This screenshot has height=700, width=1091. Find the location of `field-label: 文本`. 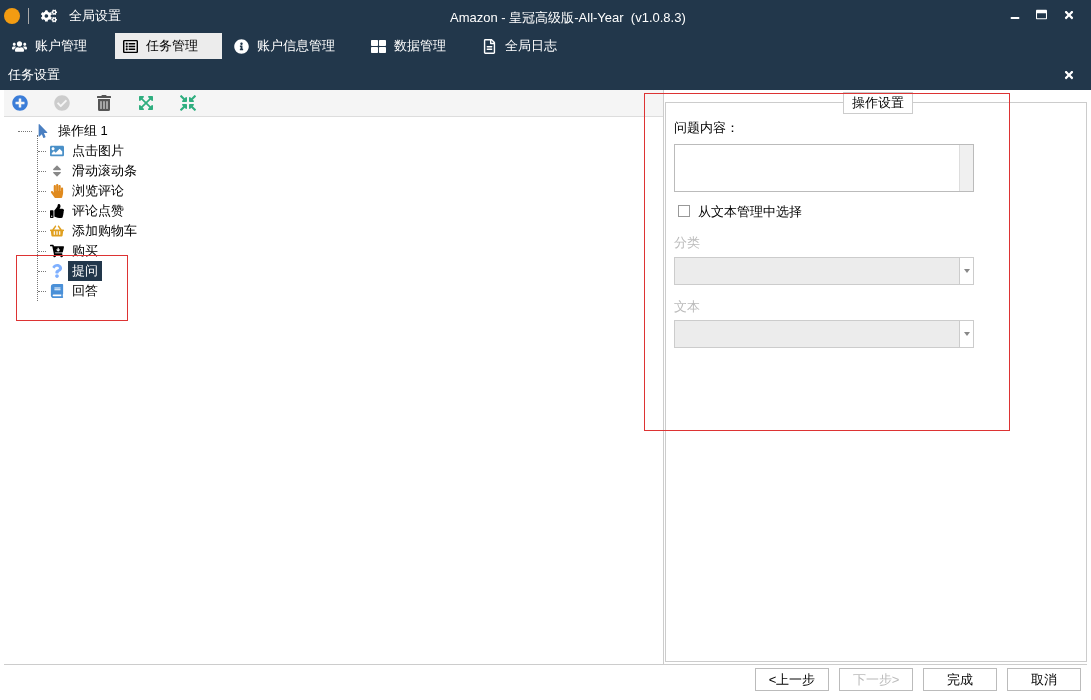

field-label: 文本 is located at coordinates (687, 306).